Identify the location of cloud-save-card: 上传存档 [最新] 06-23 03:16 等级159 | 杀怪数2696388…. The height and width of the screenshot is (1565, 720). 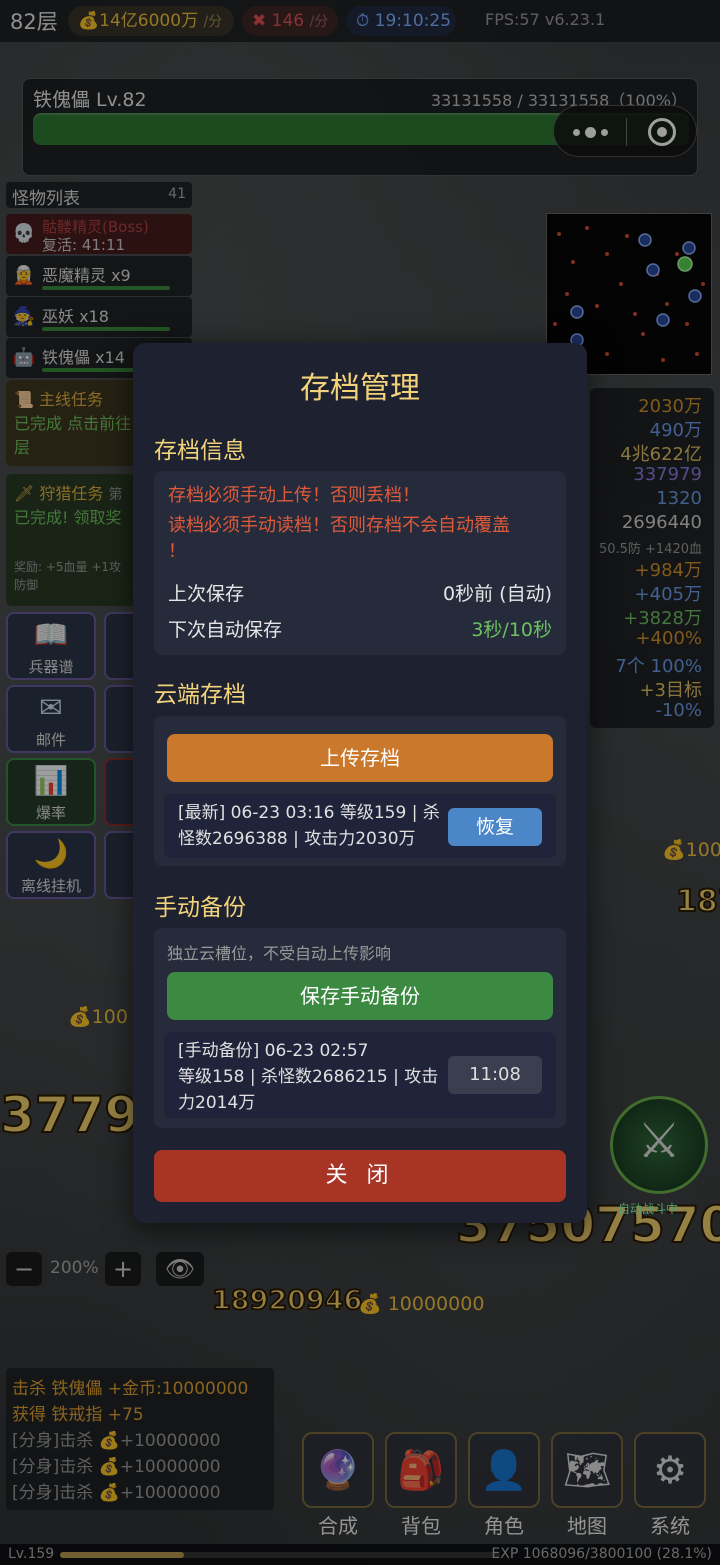
(360, 791).